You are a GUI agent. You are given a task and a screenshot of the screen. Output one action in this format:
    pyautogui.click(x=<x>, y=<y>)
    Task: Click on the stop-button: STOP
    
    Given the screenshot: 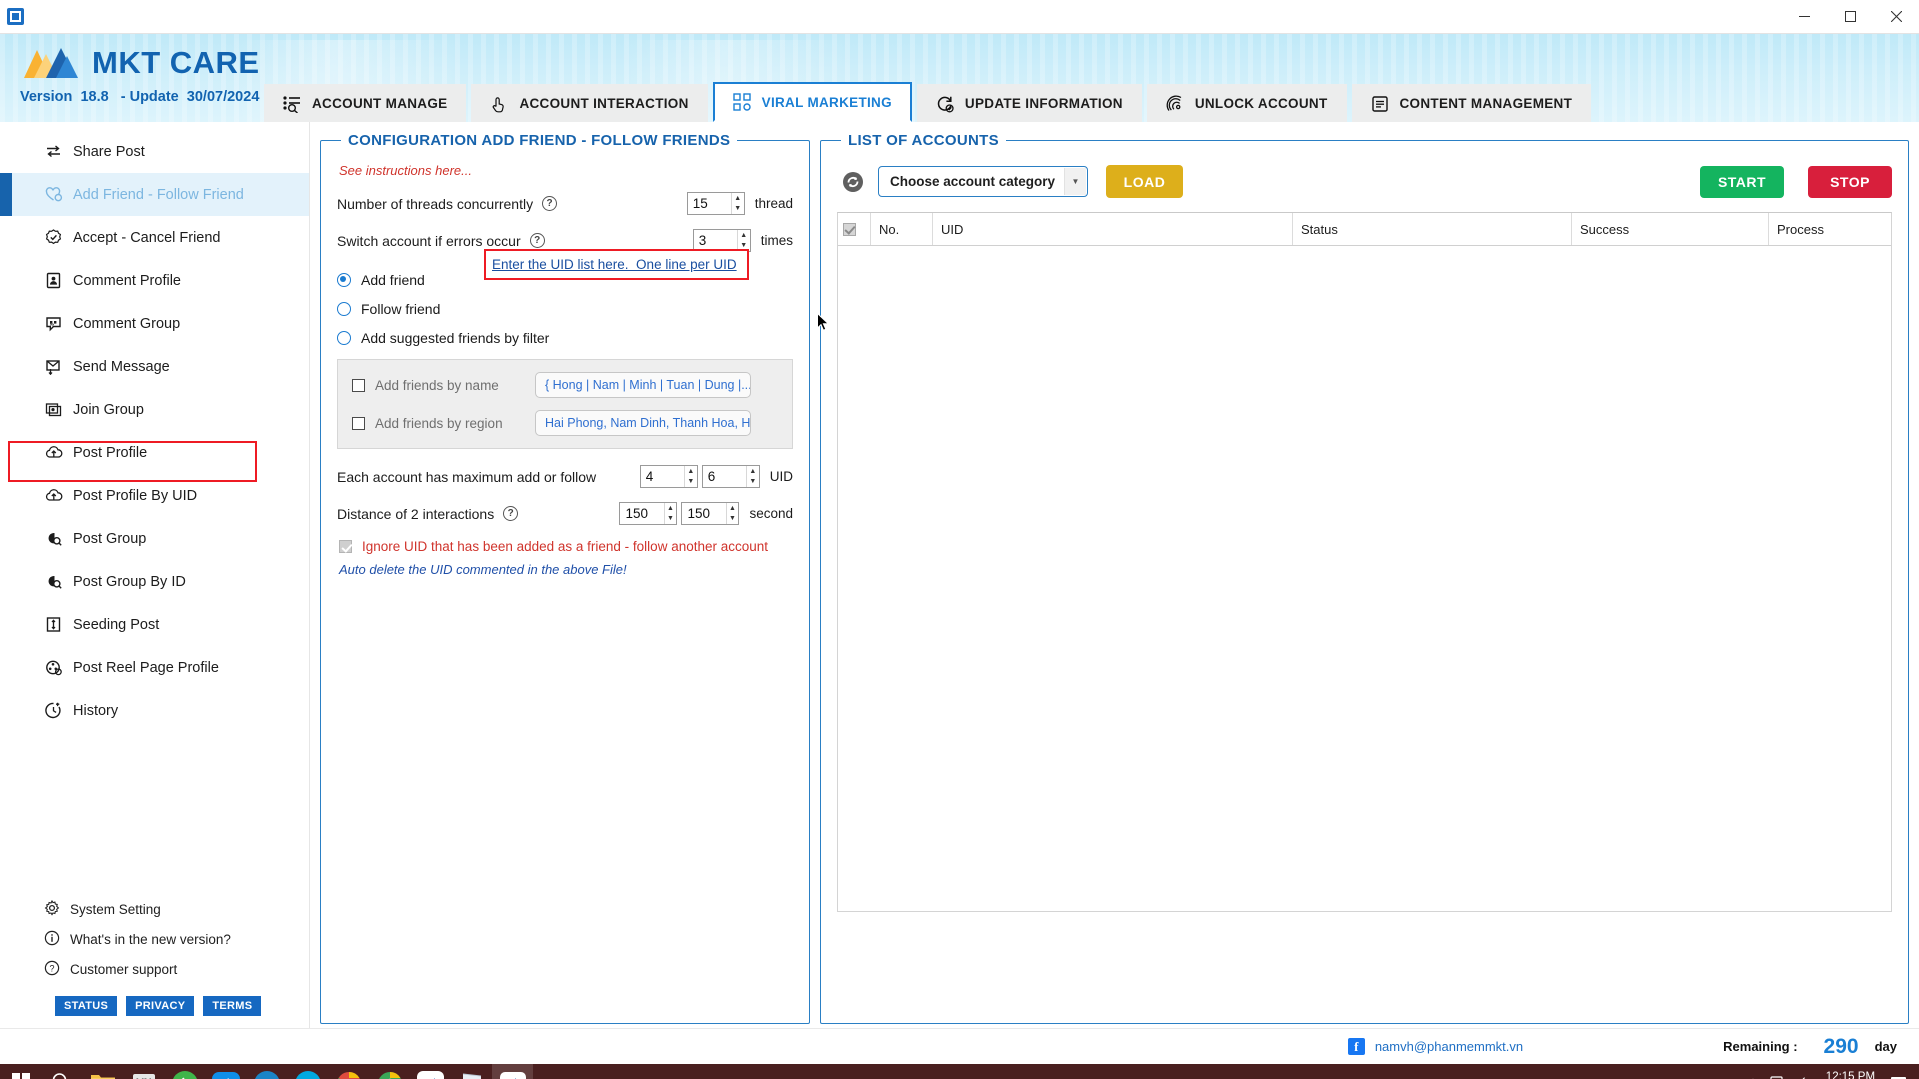 What is the action you would take?
    pyautogui.click(x=1850, y=181)
    